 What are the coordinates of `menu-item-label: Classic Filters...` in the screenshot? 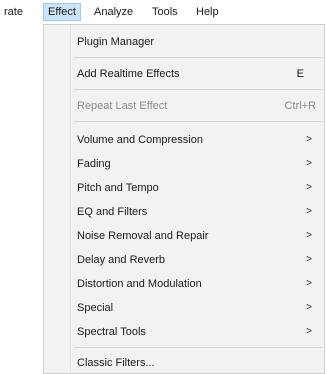 It's located at (116, 363).